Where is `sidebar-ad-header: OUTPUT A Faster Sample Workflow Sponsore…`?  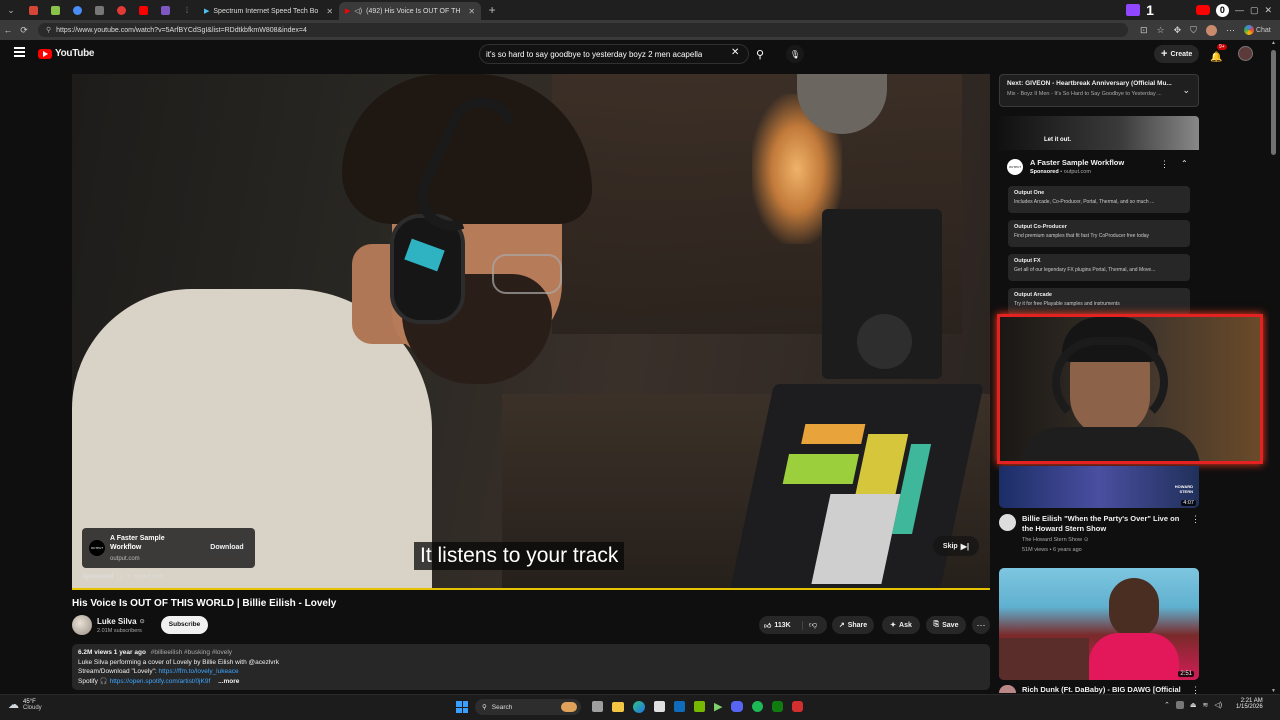
sidebar-ad-header: OUTPUT A Faster Sample Workflow Sponsore… is located at coordinates (1099, 167).